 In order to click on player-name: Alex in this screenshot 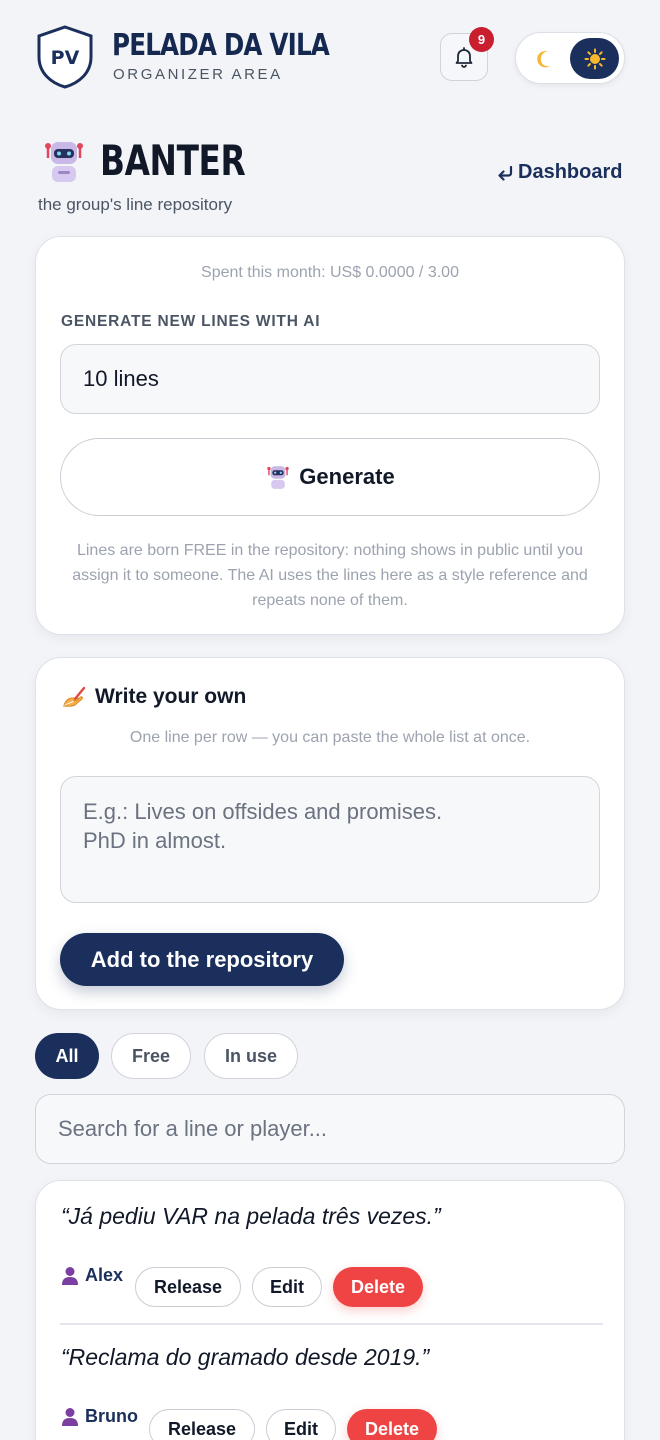, I will do `click(104, 1275)`.